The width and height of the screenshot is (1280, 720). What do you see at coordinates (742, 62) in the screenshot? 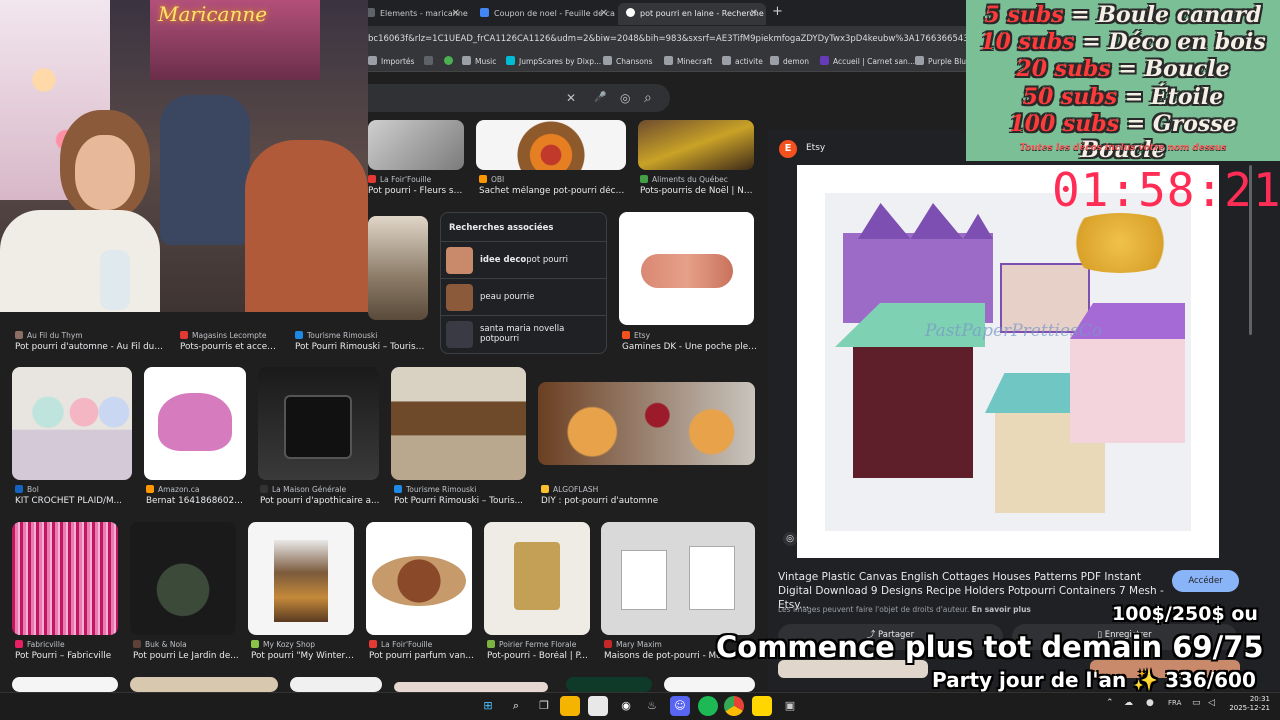
I see `bookmark-activite: activite` at bounding box center [742, 62].